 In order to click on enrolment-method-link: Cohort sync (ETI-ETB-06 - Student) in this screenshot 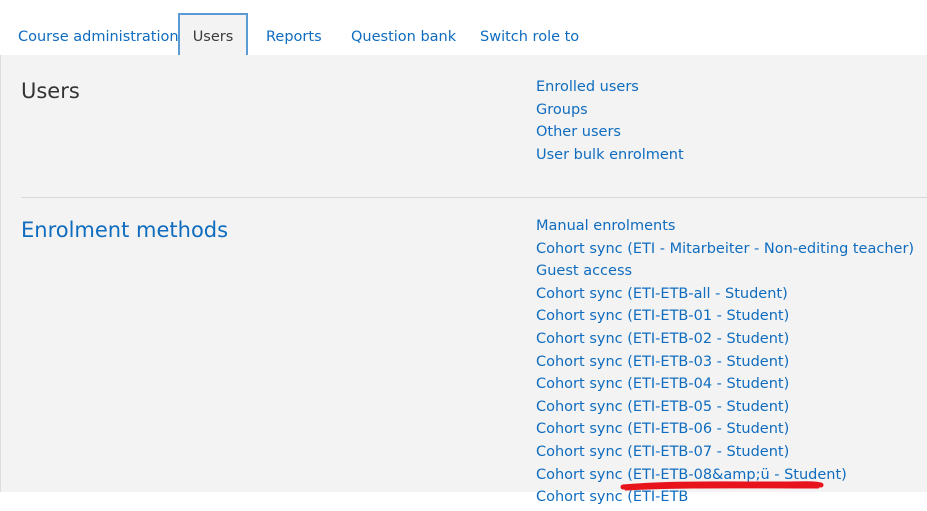, I will do `click(725, 431)`.